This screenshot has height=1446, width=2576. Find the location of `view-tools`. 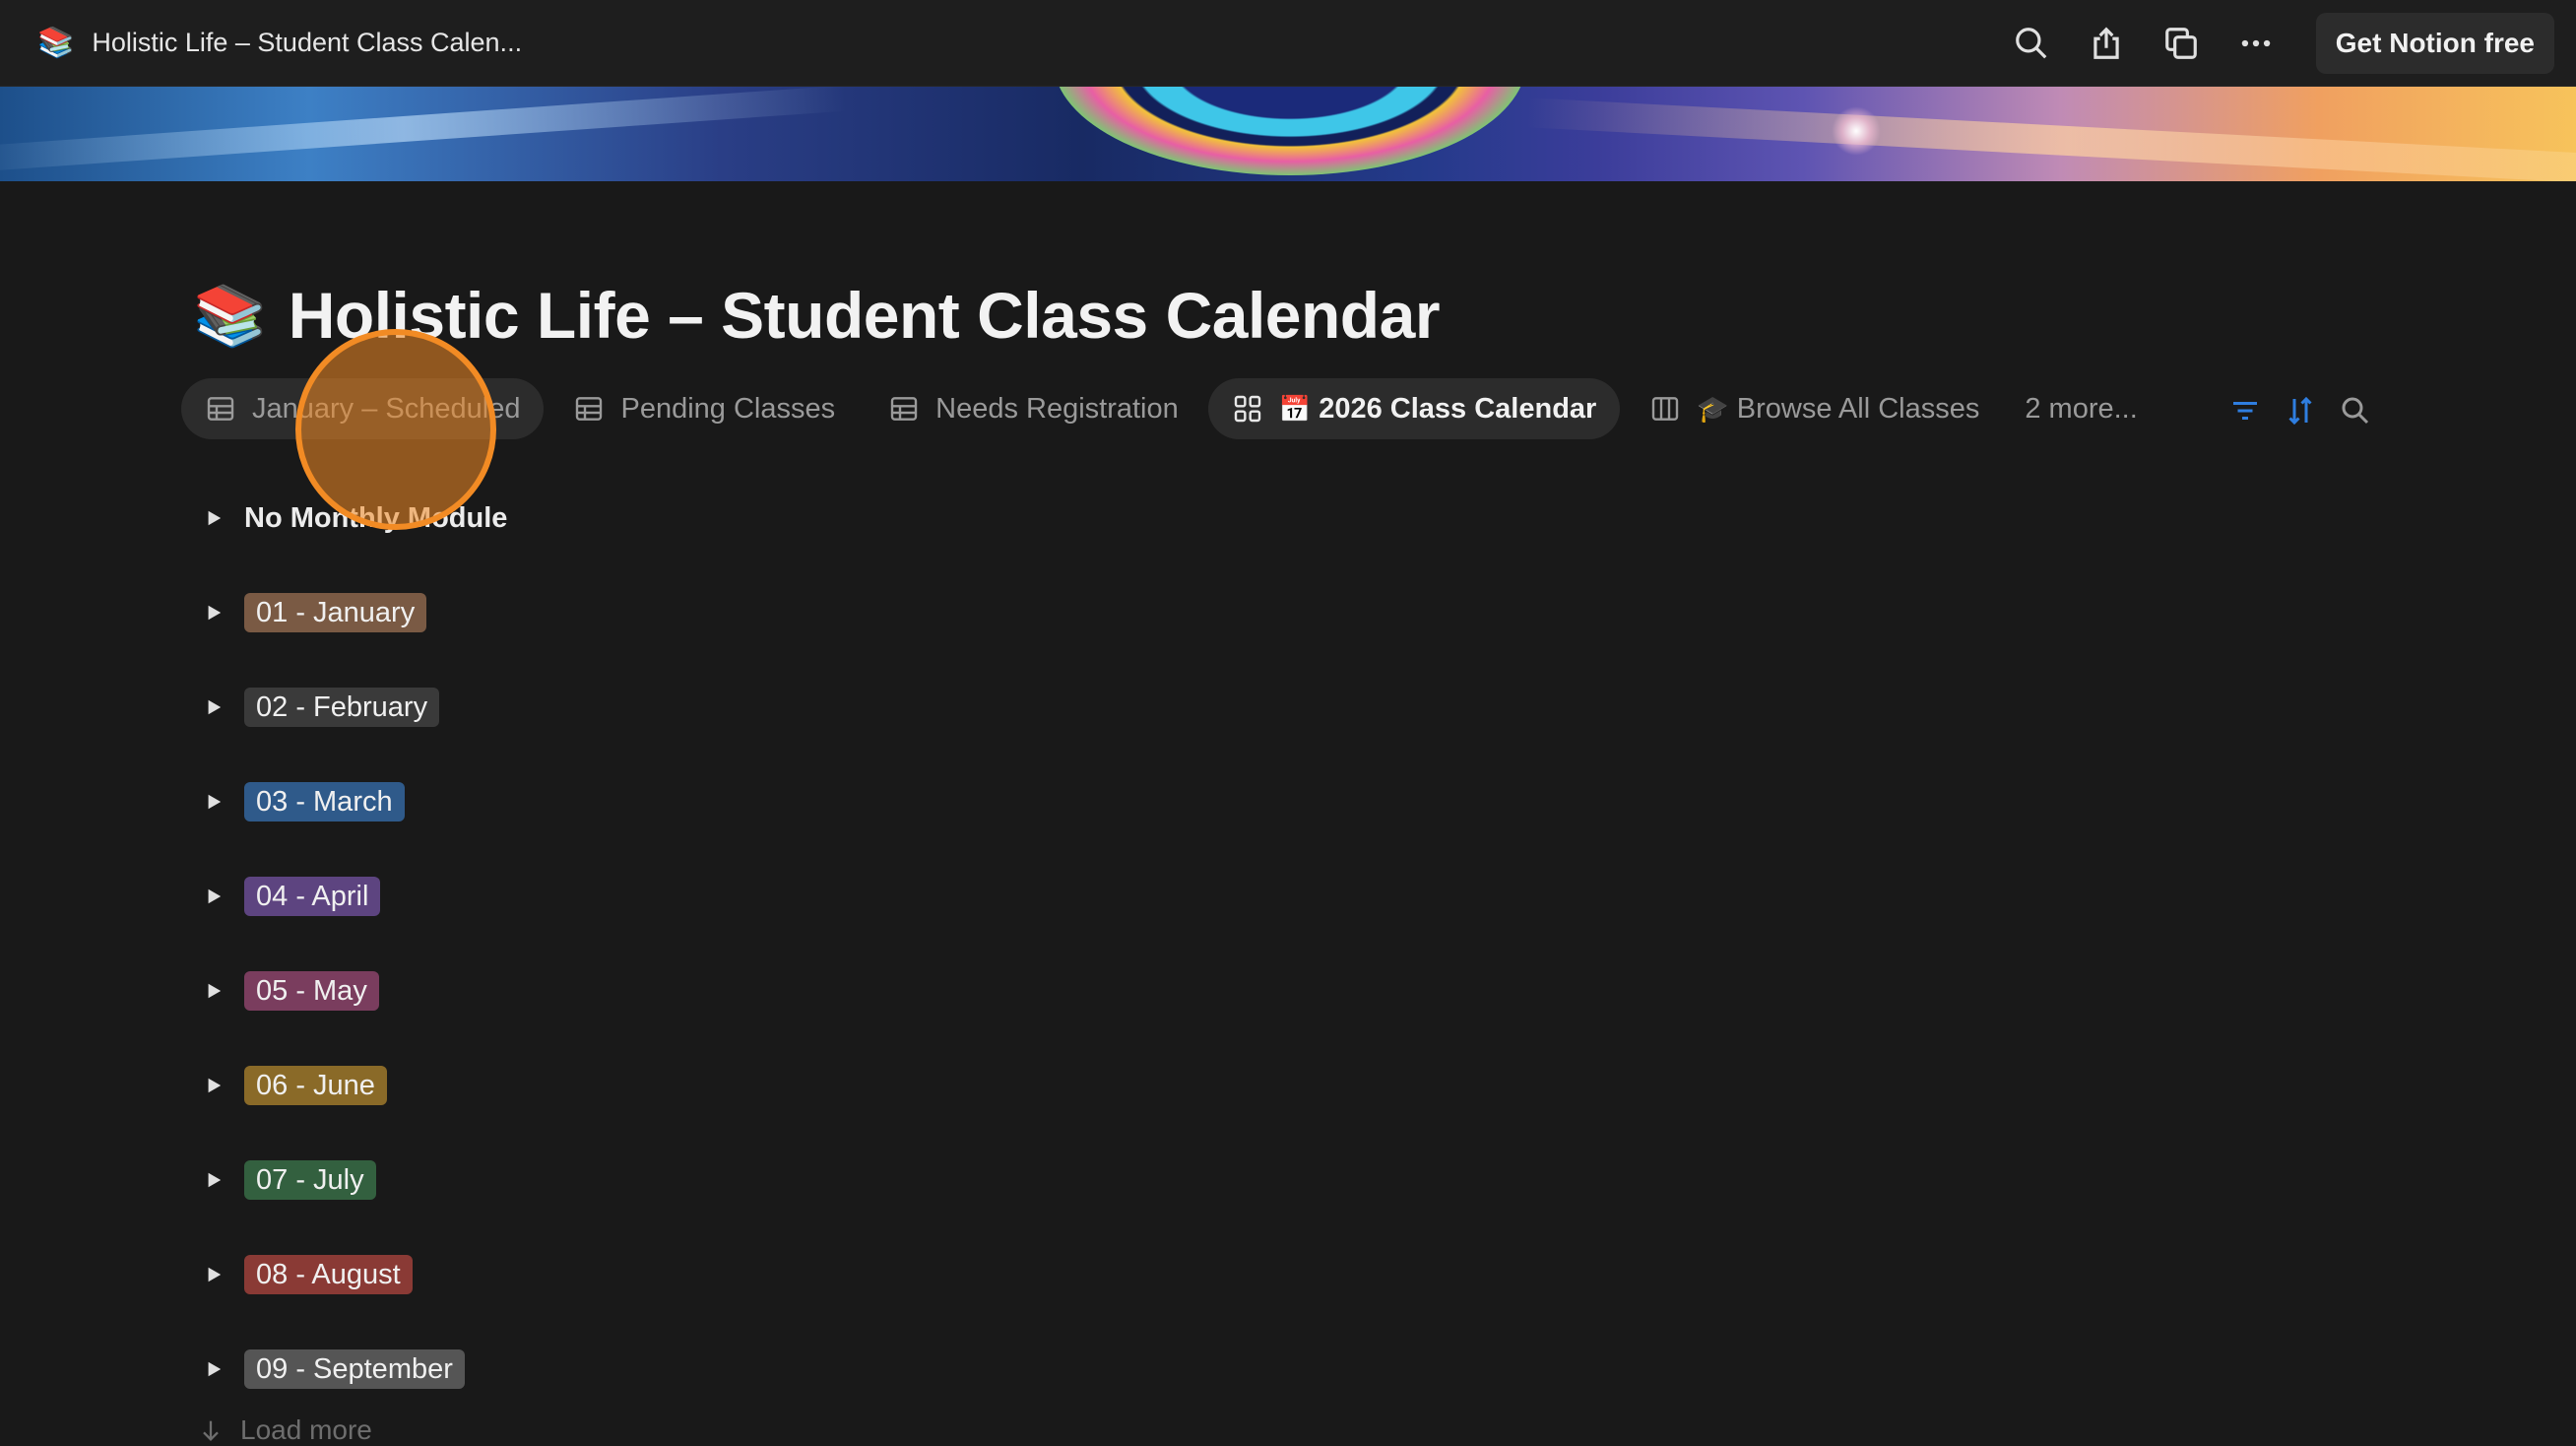

view-tools is located at coordinates (2300, 410).